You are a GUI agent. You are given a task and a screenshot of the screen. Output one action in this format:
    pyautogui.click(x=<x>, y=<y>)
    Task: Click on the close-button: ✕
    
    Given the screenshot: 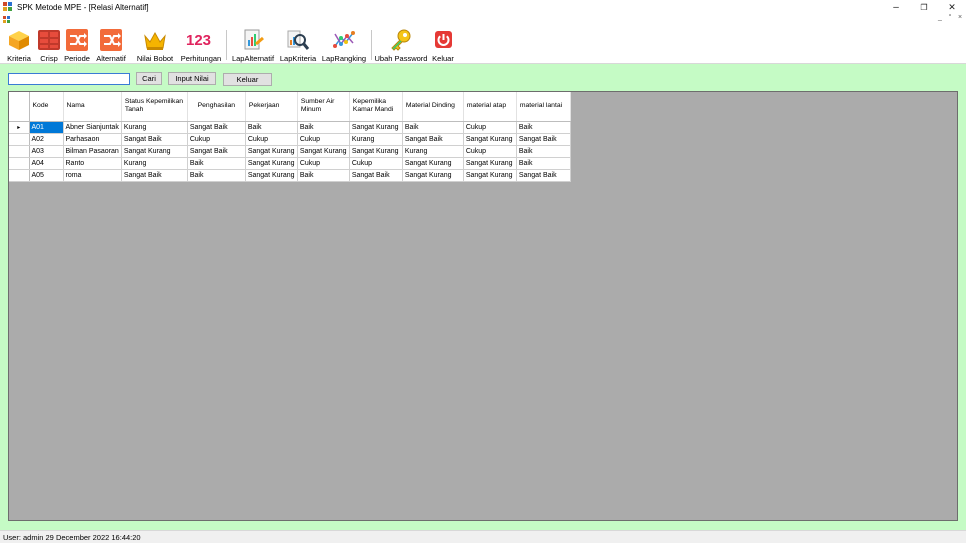 What is the action you would take?
    pyautogui.click(x=952, y=7)
    